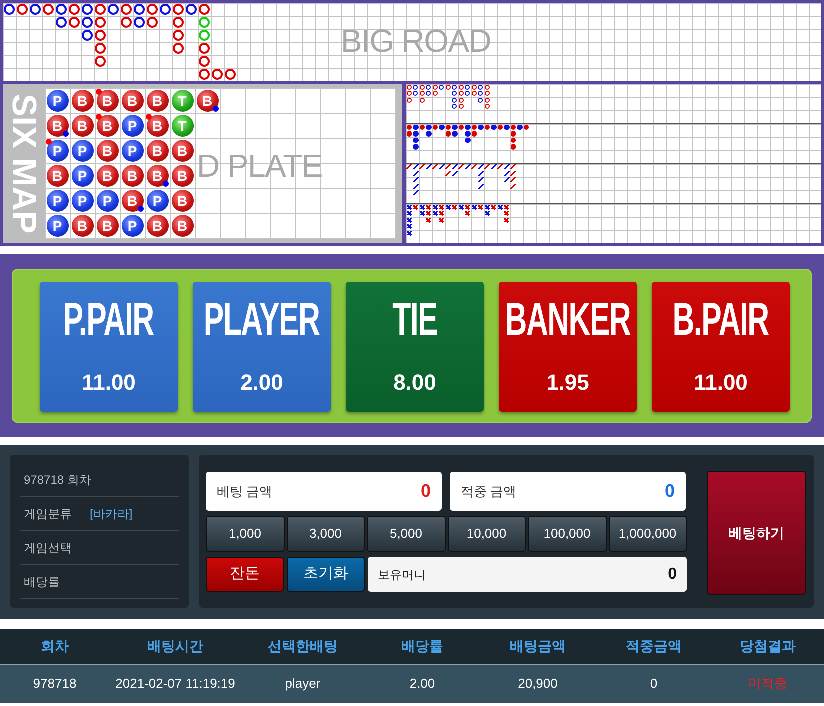 This screenshot has height=706, width=824. Describe the element at coordinates (48, 514) in the screenshot. I see `info-label: 게임분류` at that location.